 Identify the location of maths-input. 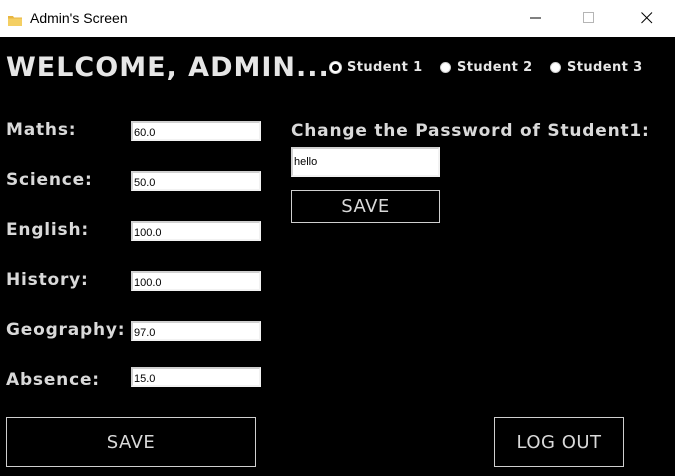
(196, 131).